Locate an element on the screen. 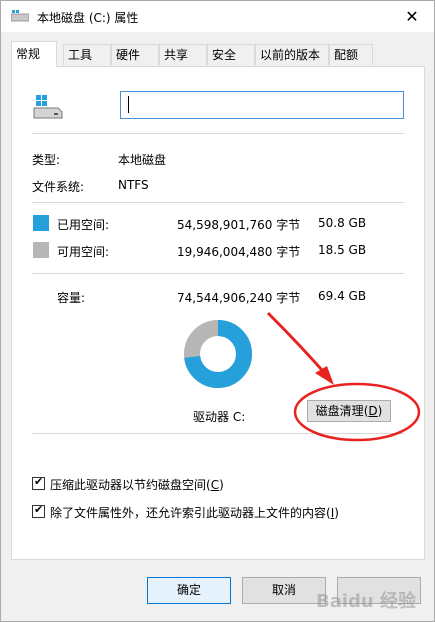 This screenshot has width=435, height=622. tab-security: 安全 is located at coordinates (231, 54).